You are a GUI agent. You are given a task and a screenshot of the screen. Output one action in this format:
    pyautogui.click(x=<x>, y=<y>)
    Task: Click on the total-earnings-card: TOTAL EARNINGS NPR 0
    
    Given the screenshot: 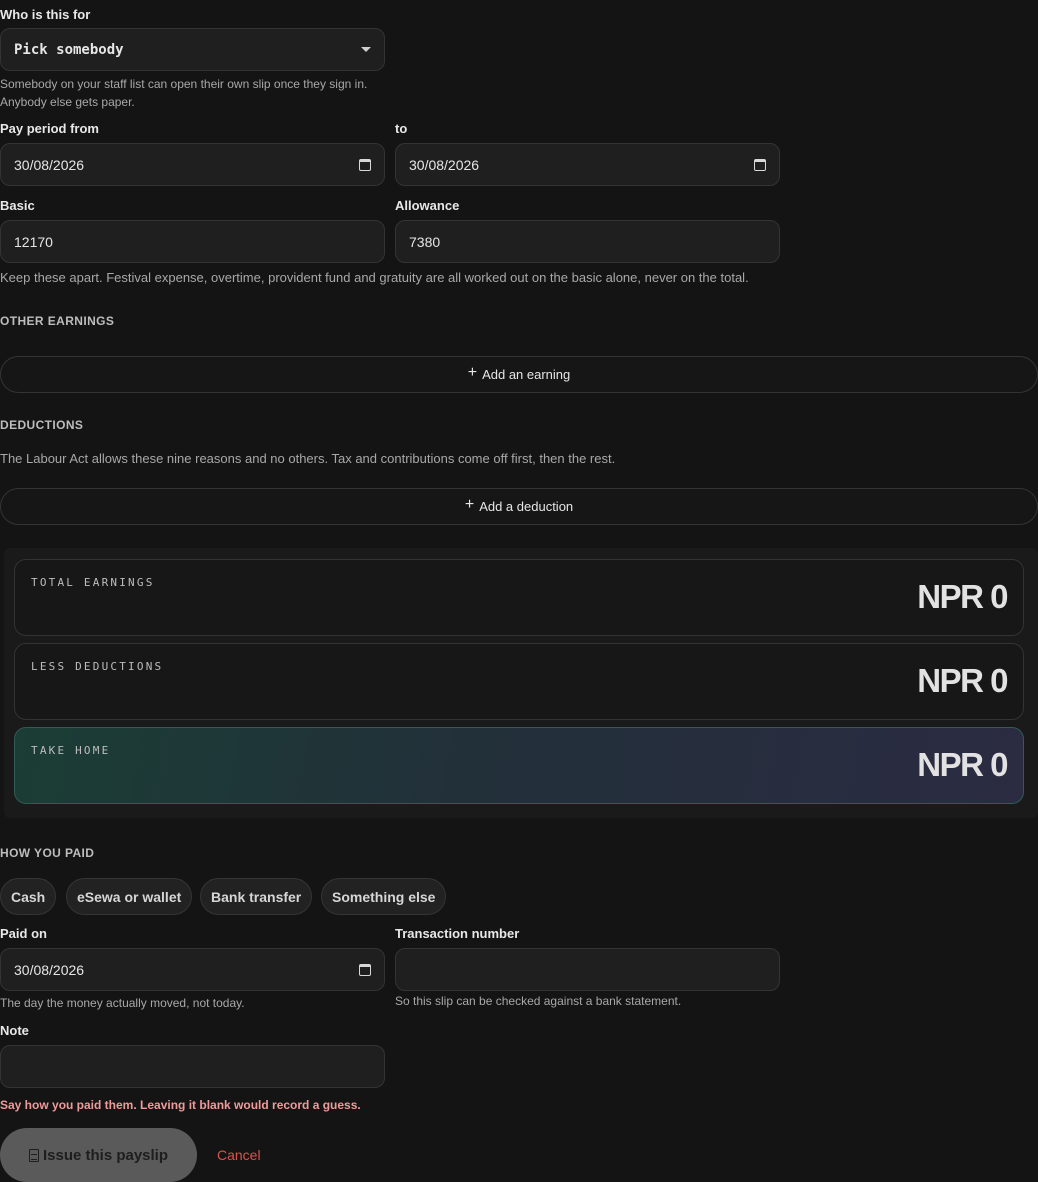 What is the action you would take?
    pyautogui.click(x=519, y=597)
    